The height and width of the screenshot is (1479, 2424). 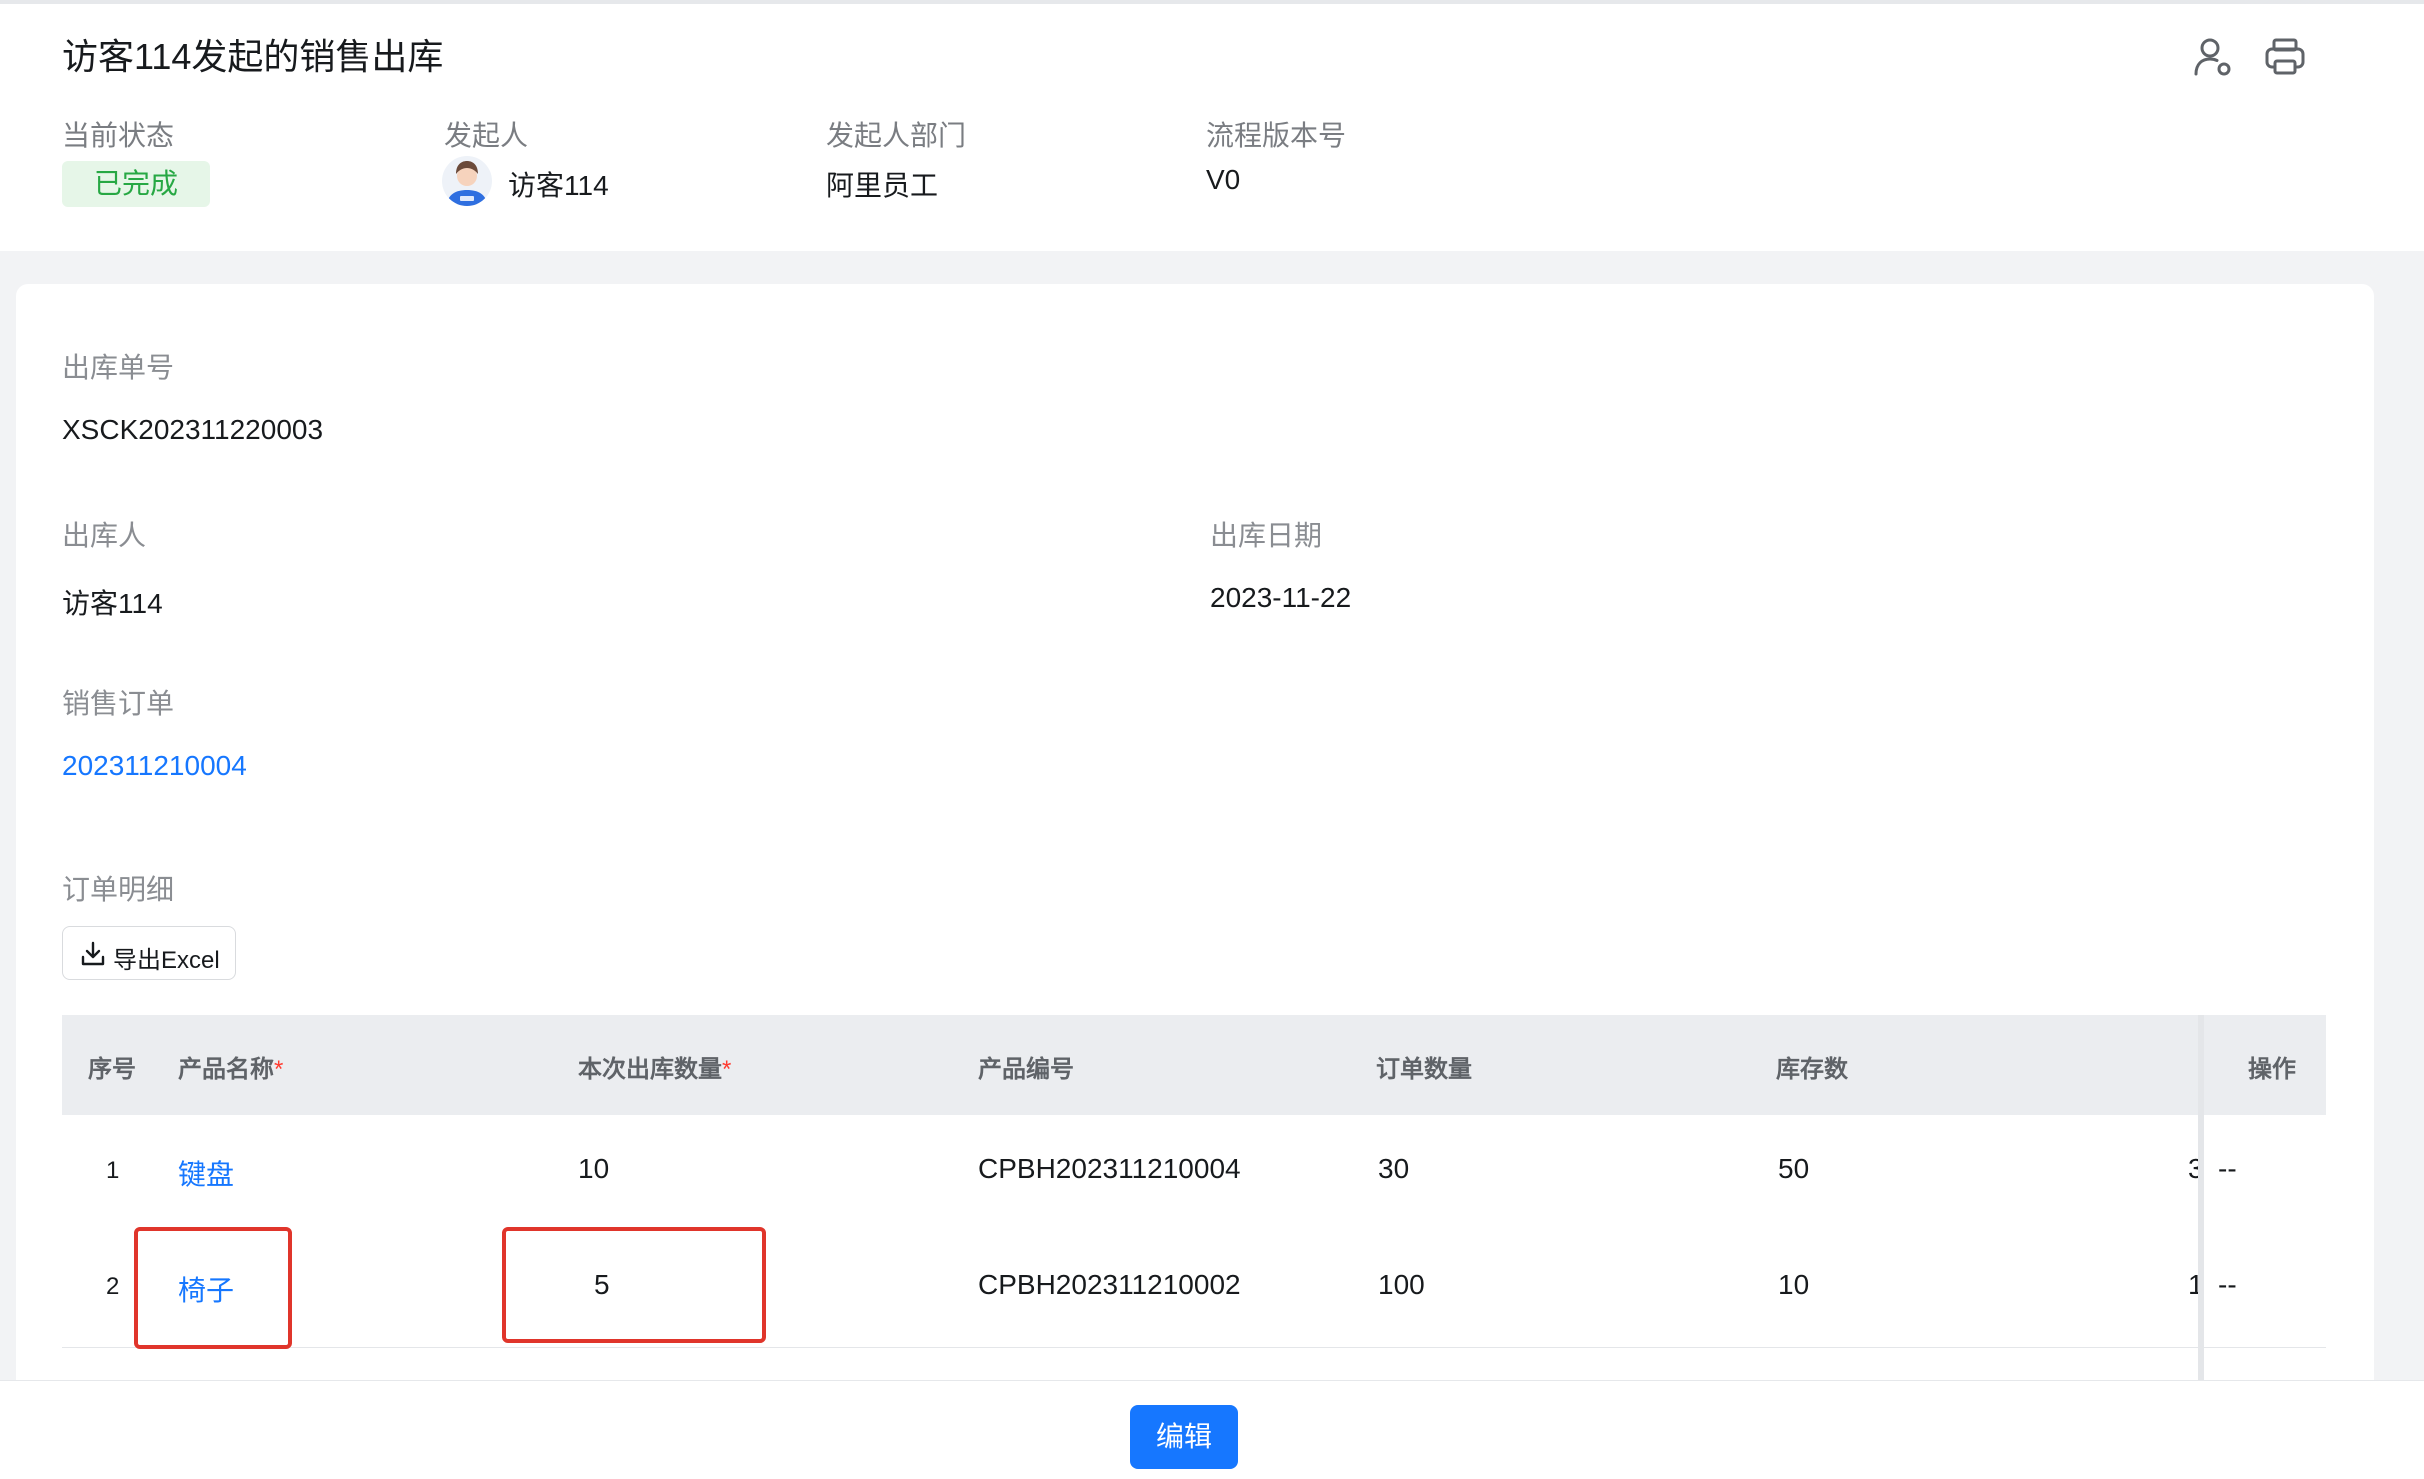 What do you see at coordinates (112, 603) in the screenshot?
I see `operator-value: 访客114` at bounding box center [112, 603].